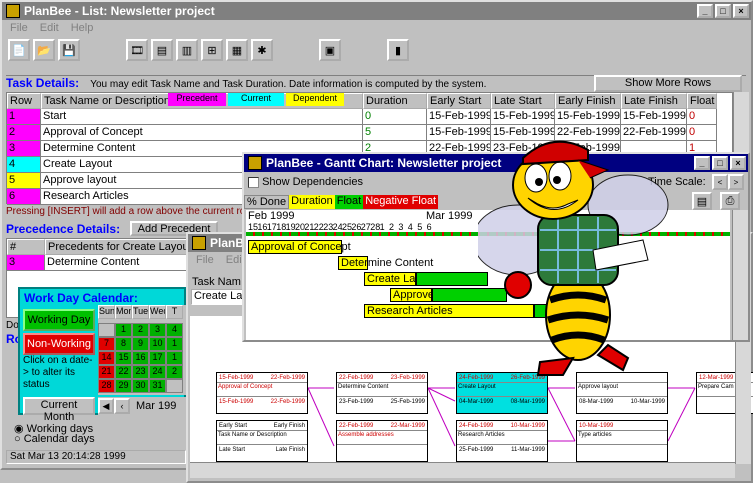 The width and height of the screenshot is (753, 483). What do you see at coordinates (720, 182) in the screenshot?
I see `scale-left-icon: <` at bounding box center [720, 182].